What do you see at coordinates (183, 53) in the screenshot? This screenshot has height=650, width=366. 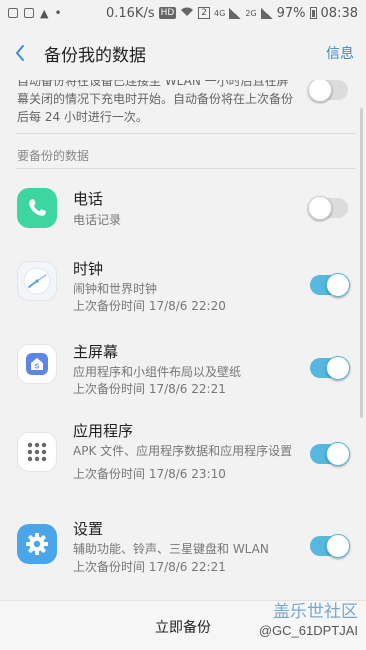 I see `app-header: 备份我的数据 信息` at bounding box center [183, 53].